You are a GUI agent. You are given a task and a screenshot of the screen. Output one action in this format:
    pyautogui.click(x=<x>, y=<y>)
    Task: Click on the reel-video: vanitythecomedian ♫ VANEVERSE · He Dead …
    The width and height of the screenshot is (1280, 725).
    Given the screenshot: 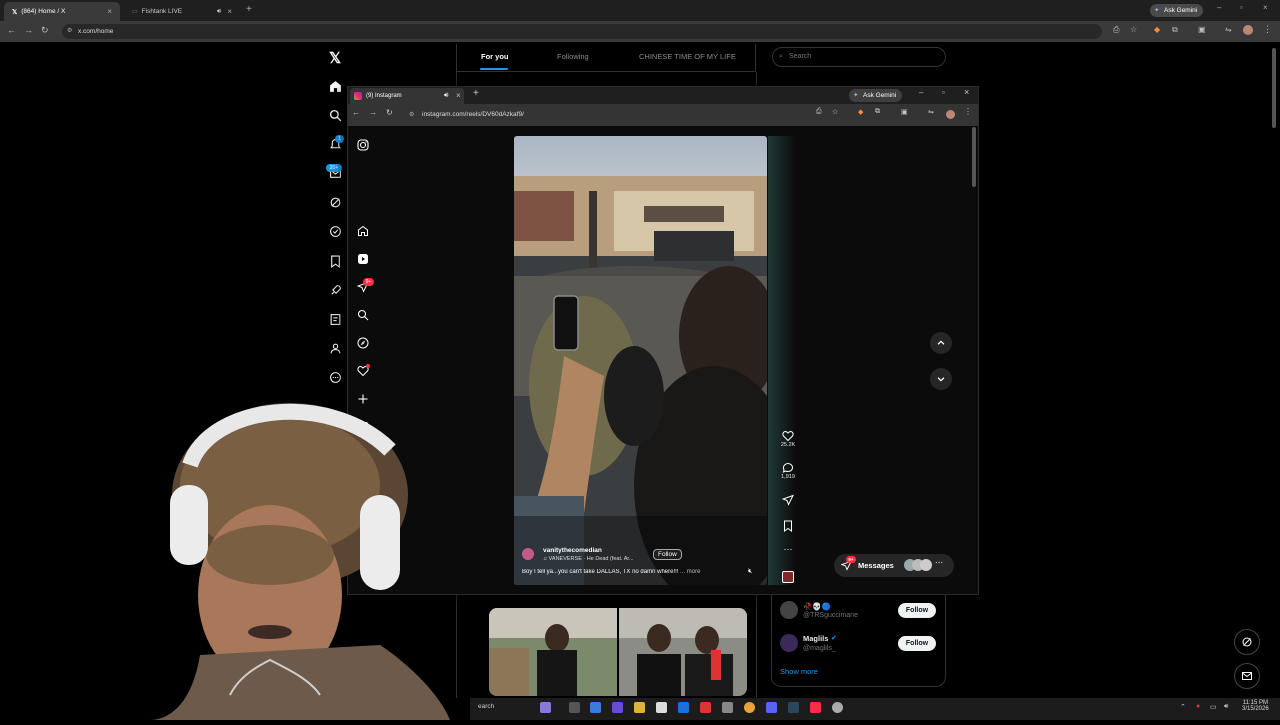 What is the action you would take?
    pyautogui.click(x=640, y=360)
    